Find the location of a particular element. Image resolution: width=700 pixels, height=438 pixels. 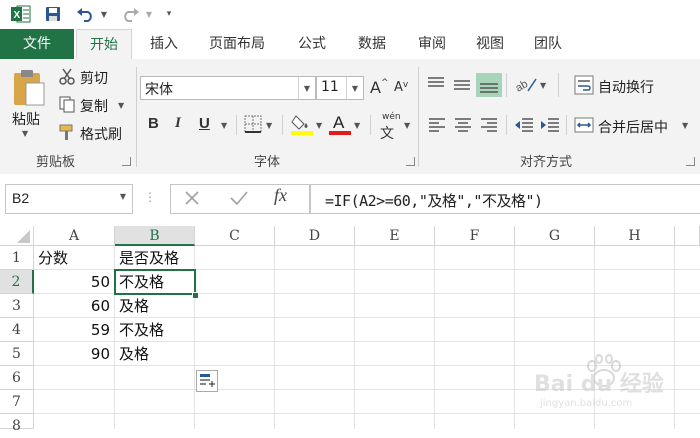

fill-color-dropdown-icon: ▼ is located at coordinates (319, 125).